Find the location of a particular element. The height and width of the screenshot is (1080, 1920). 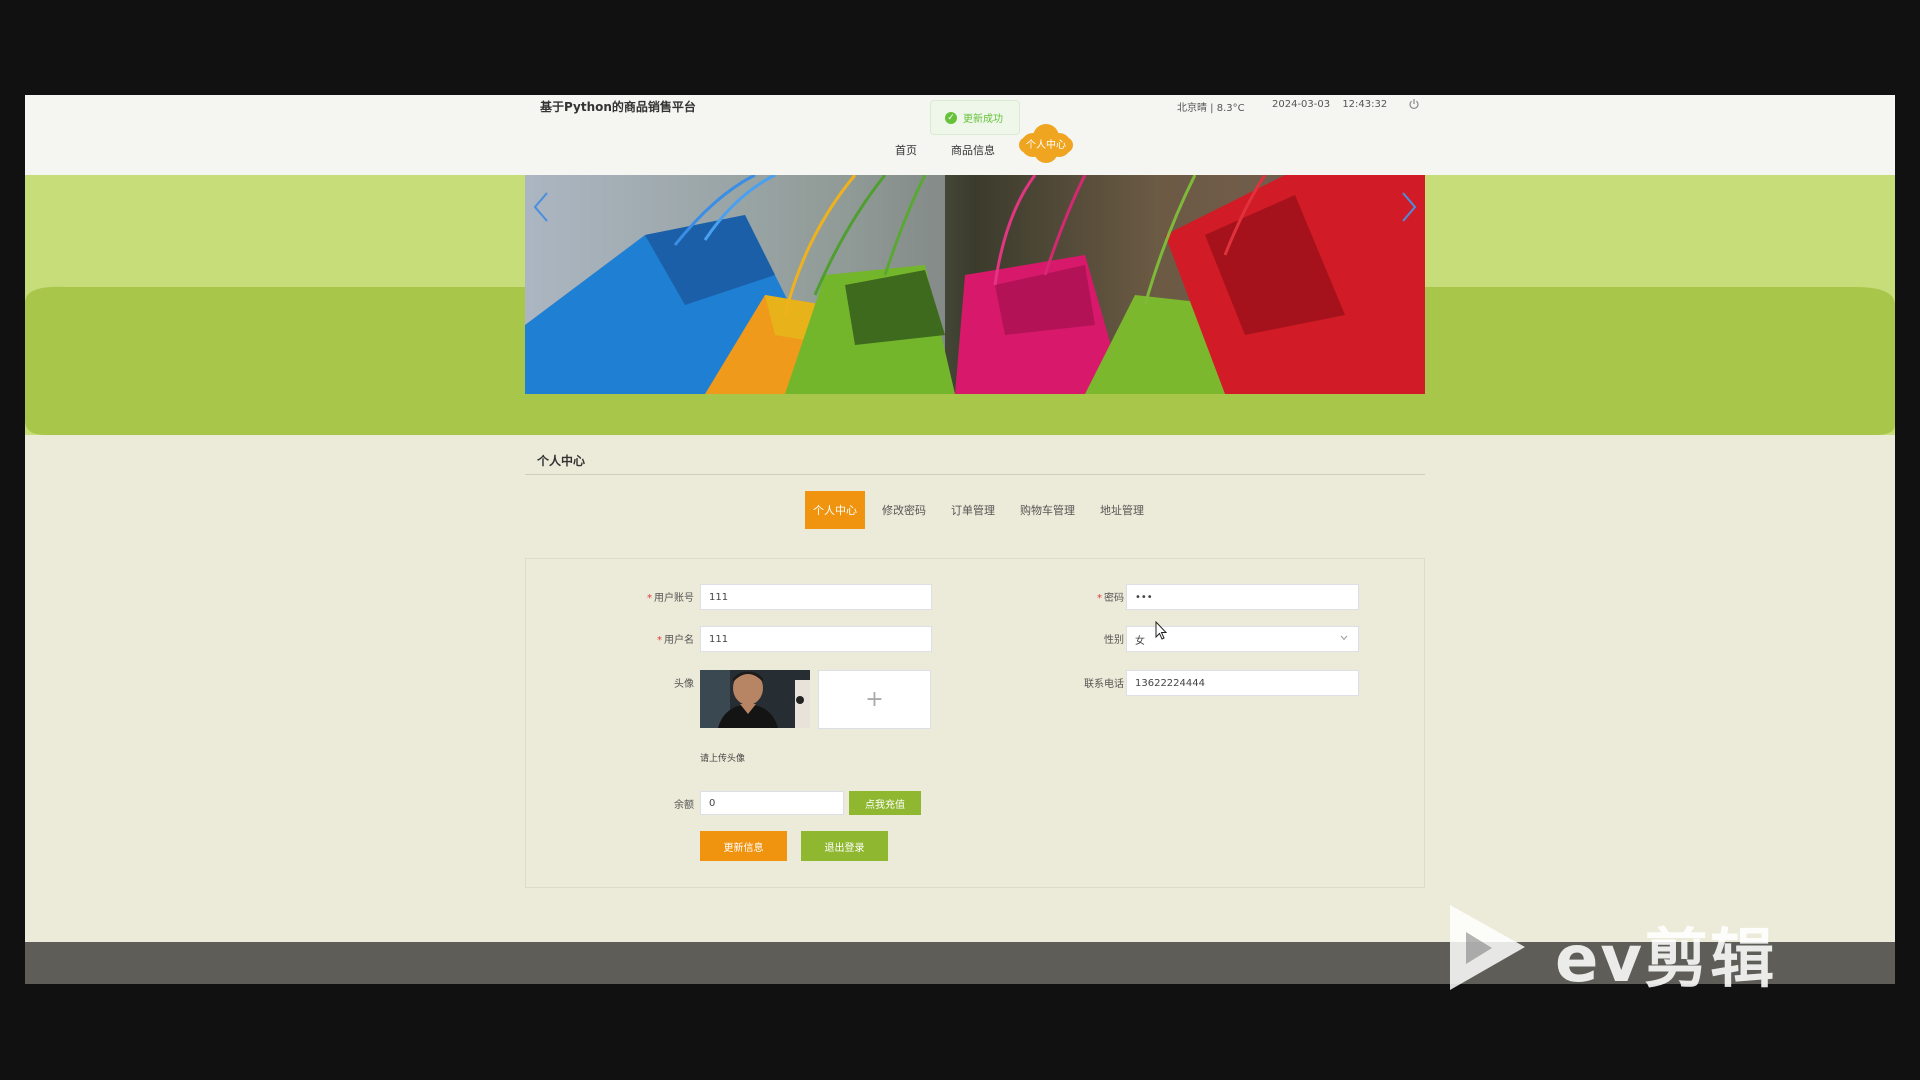

phone-label: 联系电话 is located at coordinates (1104, 684).